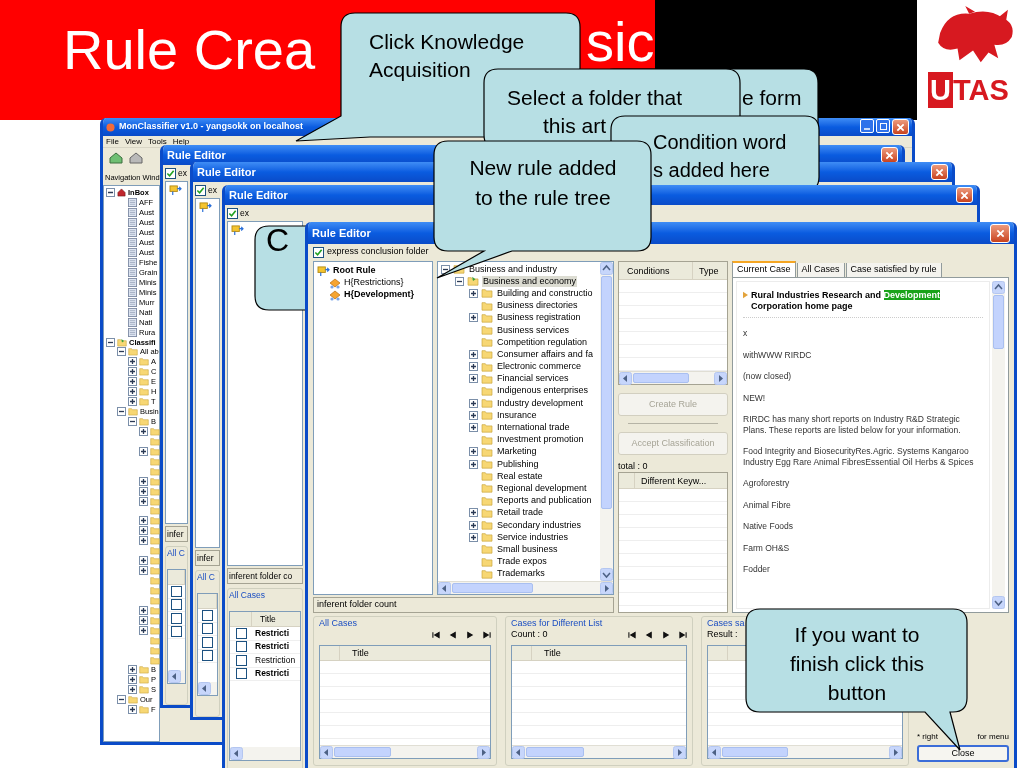  What do you see at coordinates (543, 391) in the screenshot?
I see `folder-tree-item: Indigenous enterprises` at bounding box center [543, 391].